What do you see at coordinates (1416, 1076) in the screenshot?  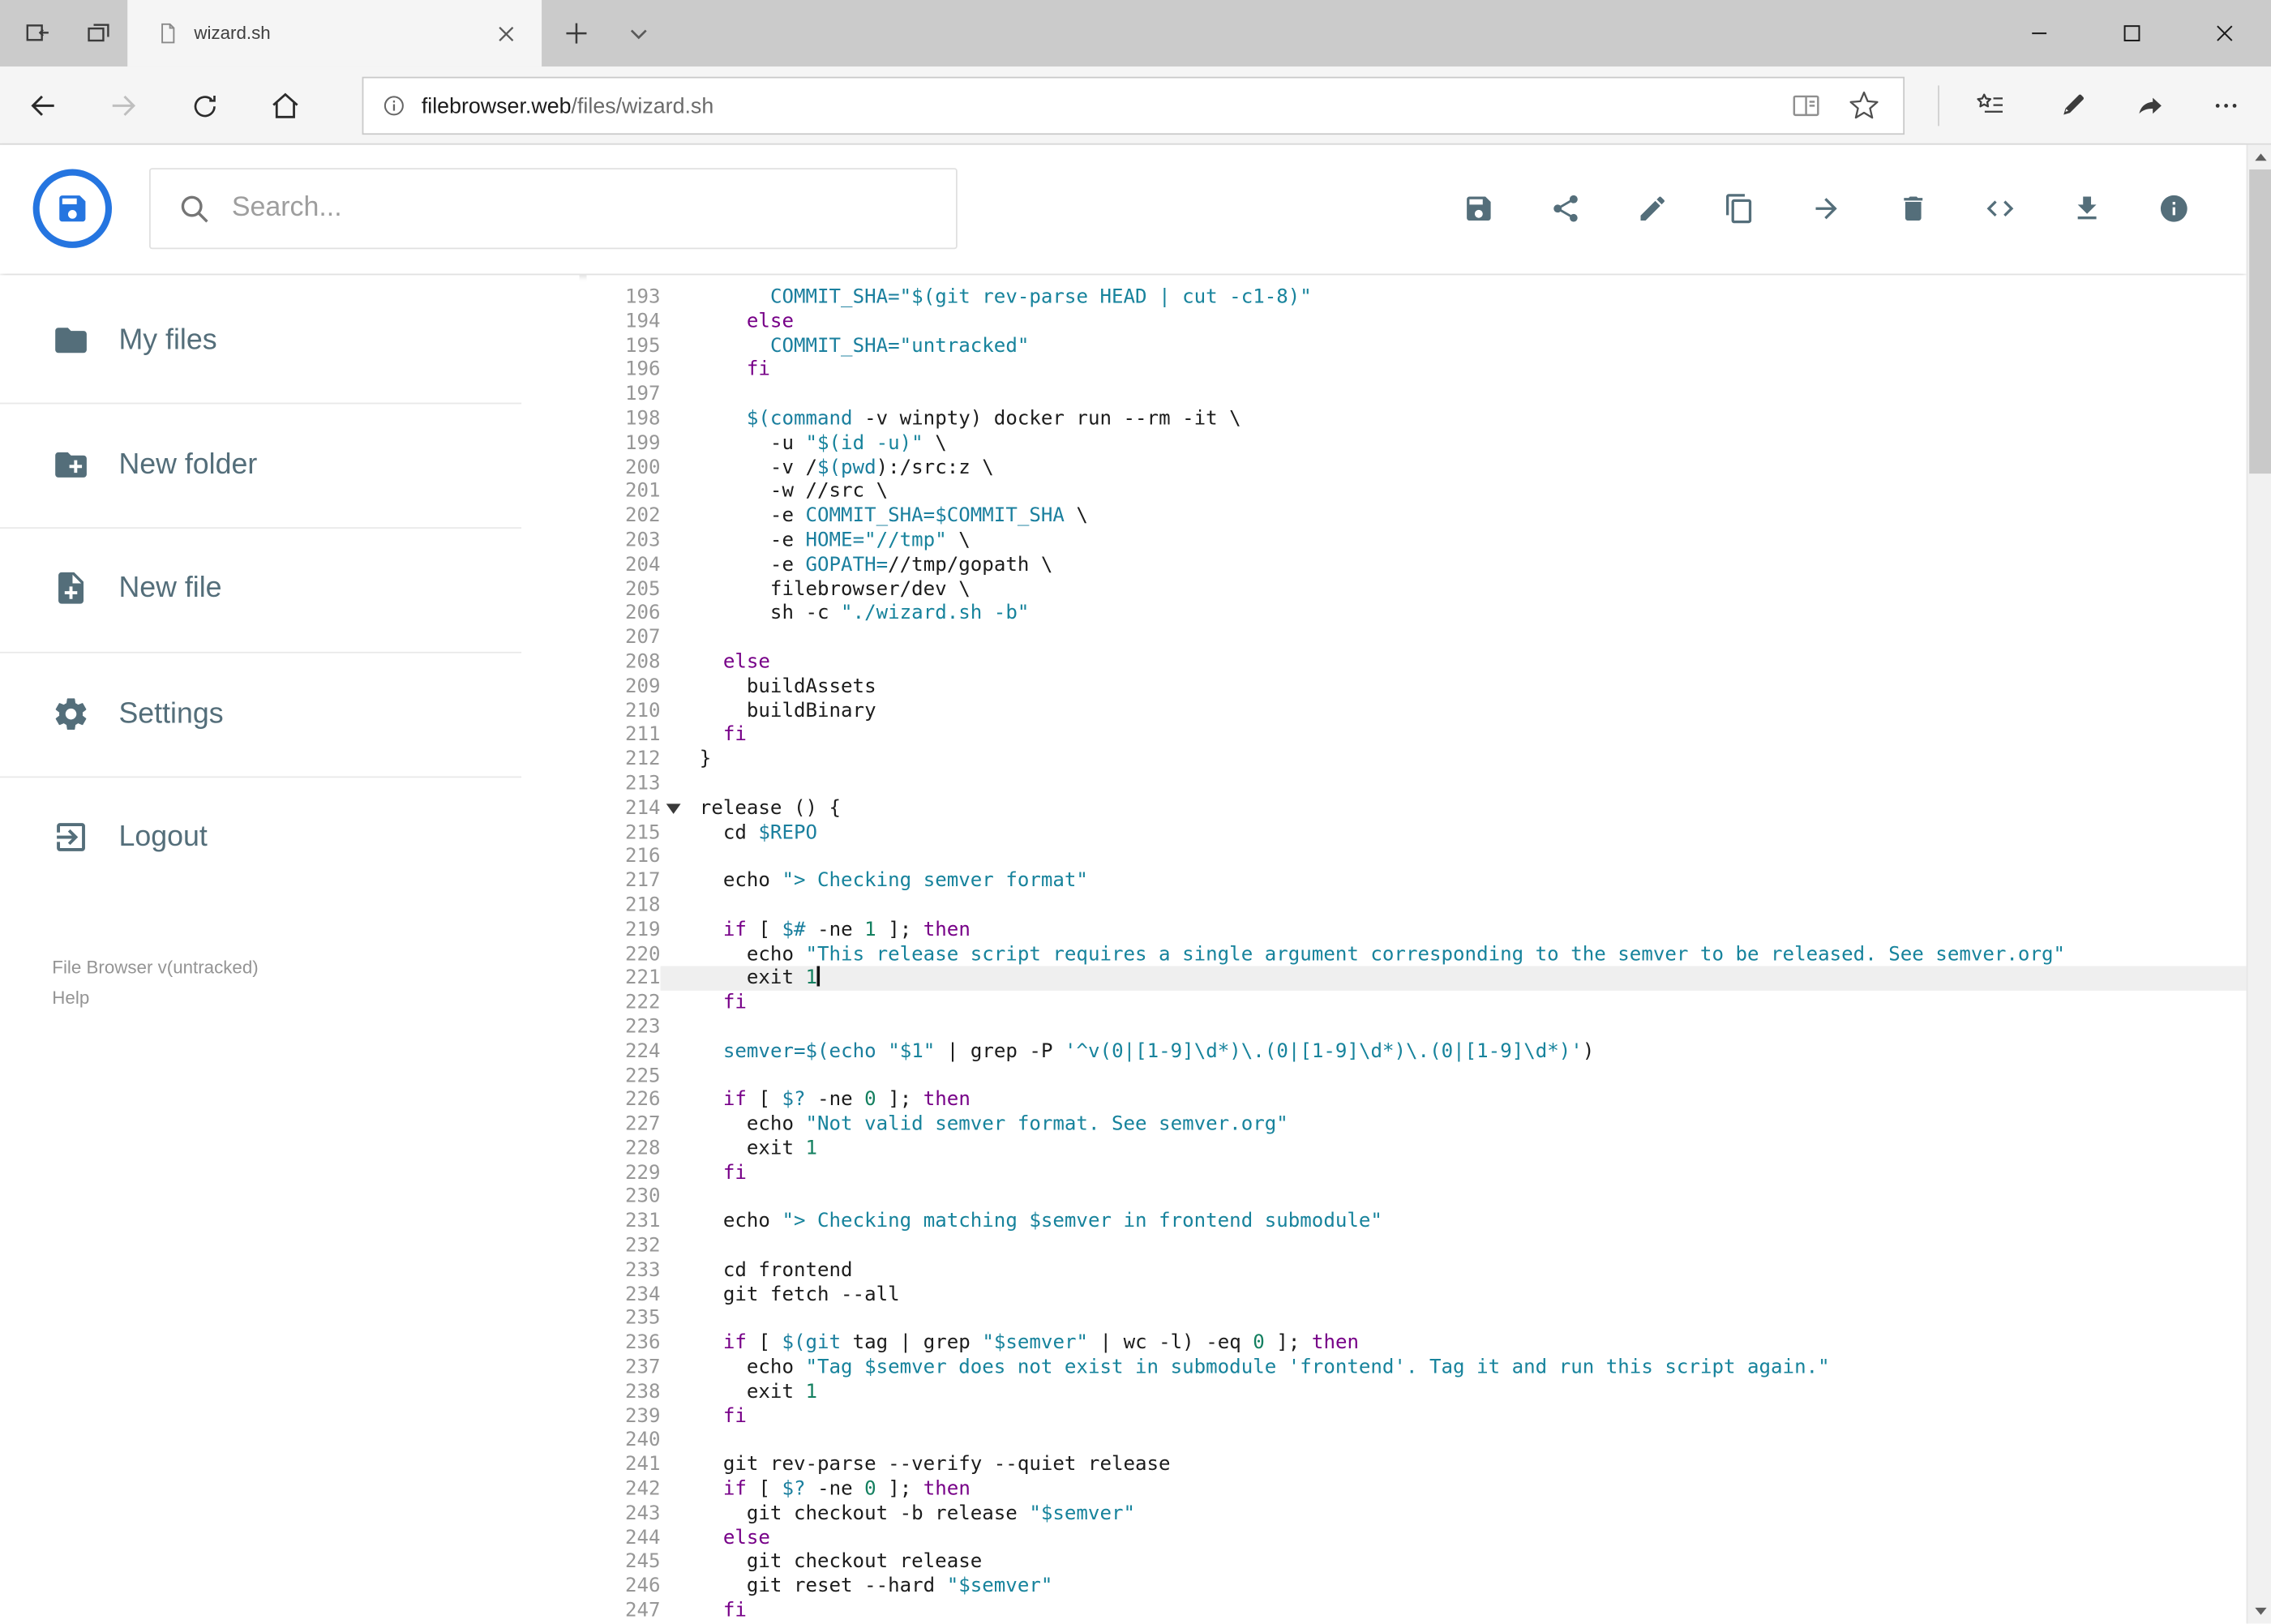 I see `code-line: 225` at bounding box center [1416, 1076].